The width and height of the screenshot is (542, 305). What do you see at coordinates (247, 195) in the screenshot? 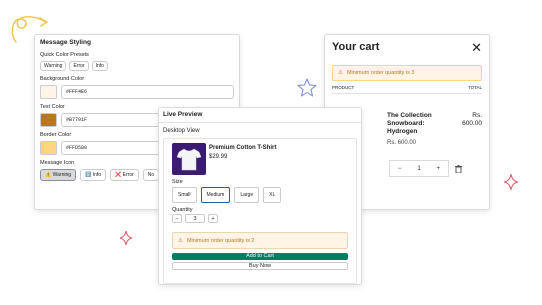
I see `size-large-button: Large` at bounding box center [247, 195].